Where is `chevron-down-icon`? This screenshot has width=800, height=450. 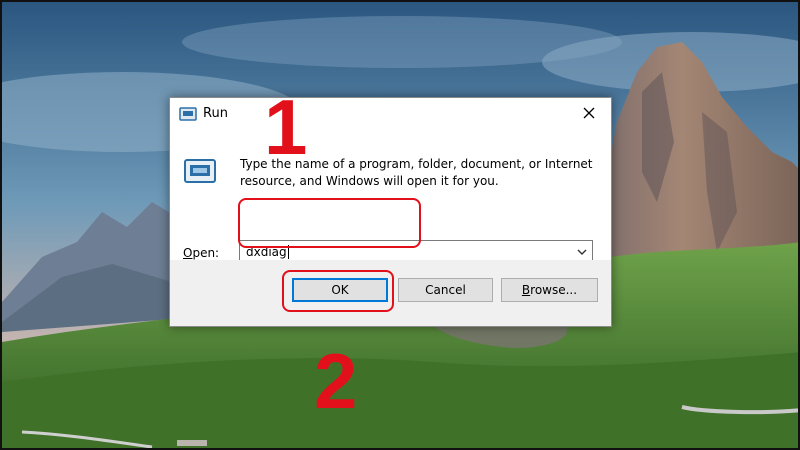
chevron-down-icon is located at coordinates (582, 252).